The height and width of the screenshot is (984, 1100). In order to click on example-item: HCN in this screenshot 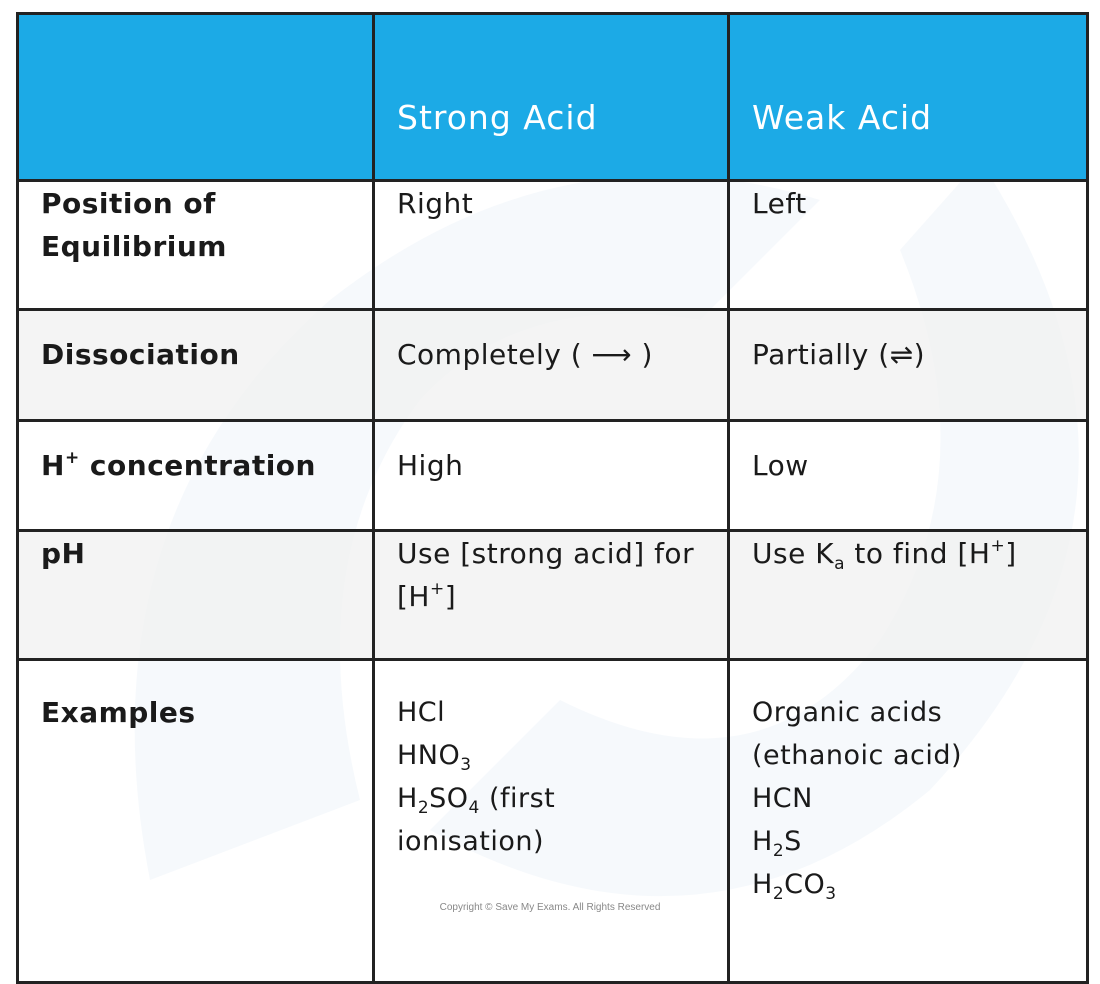, I will do `click(782, 798)`.